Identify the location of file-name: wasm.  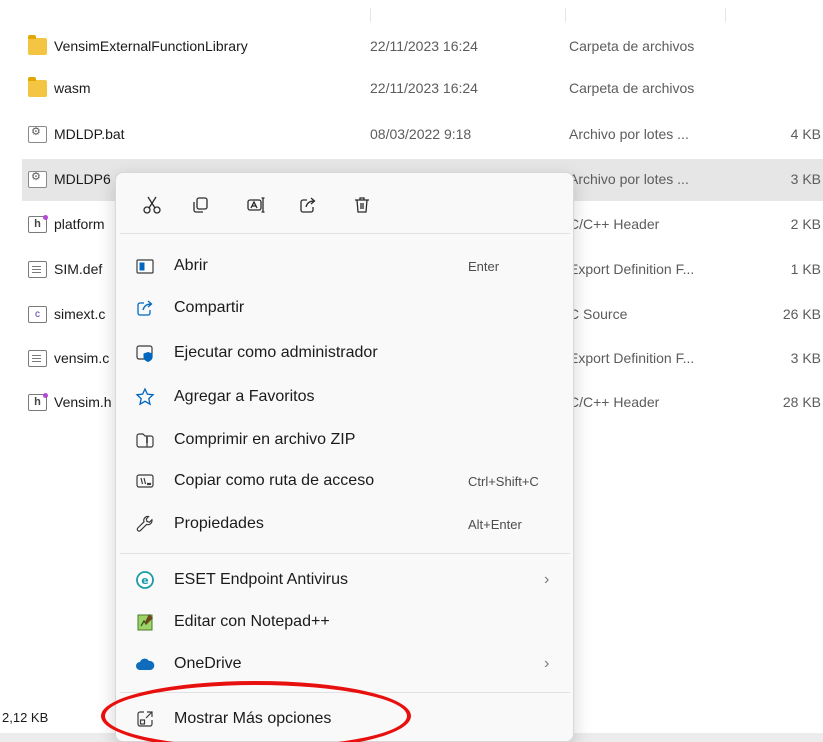
(72, 88).